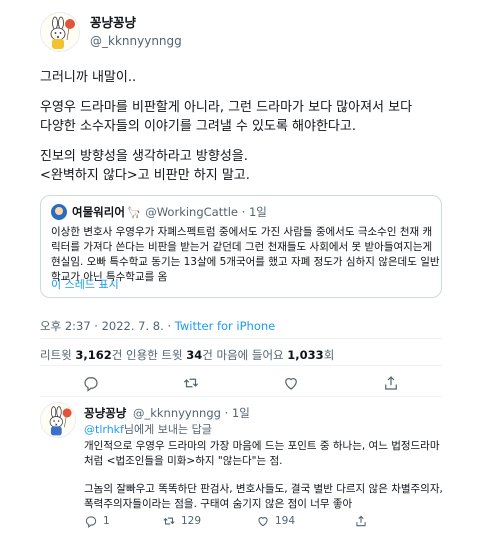  What do you see at coordinates (198, 126) in the screenshot?
I see `tweet-line: 다양한 소수자들의 이야기를 그려낼 수 있도록 해야한다고.` at bounding box center [198, 126].